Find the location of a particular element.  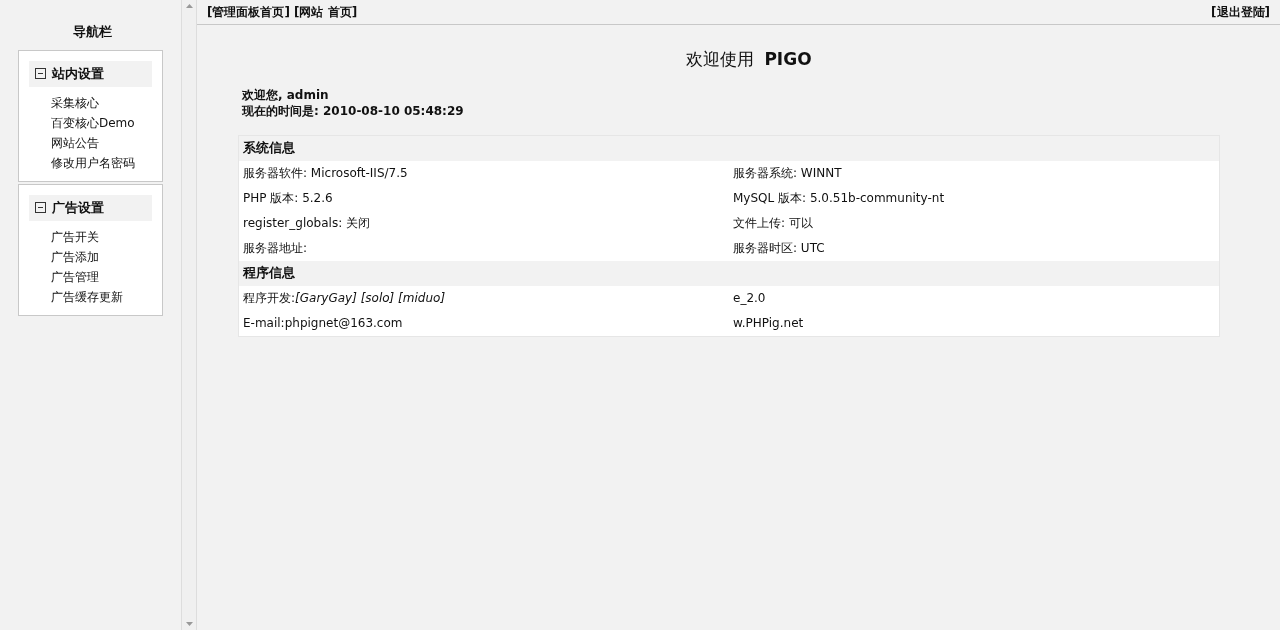

nav-link: 采集核心 is located at coordinates (102, 102).